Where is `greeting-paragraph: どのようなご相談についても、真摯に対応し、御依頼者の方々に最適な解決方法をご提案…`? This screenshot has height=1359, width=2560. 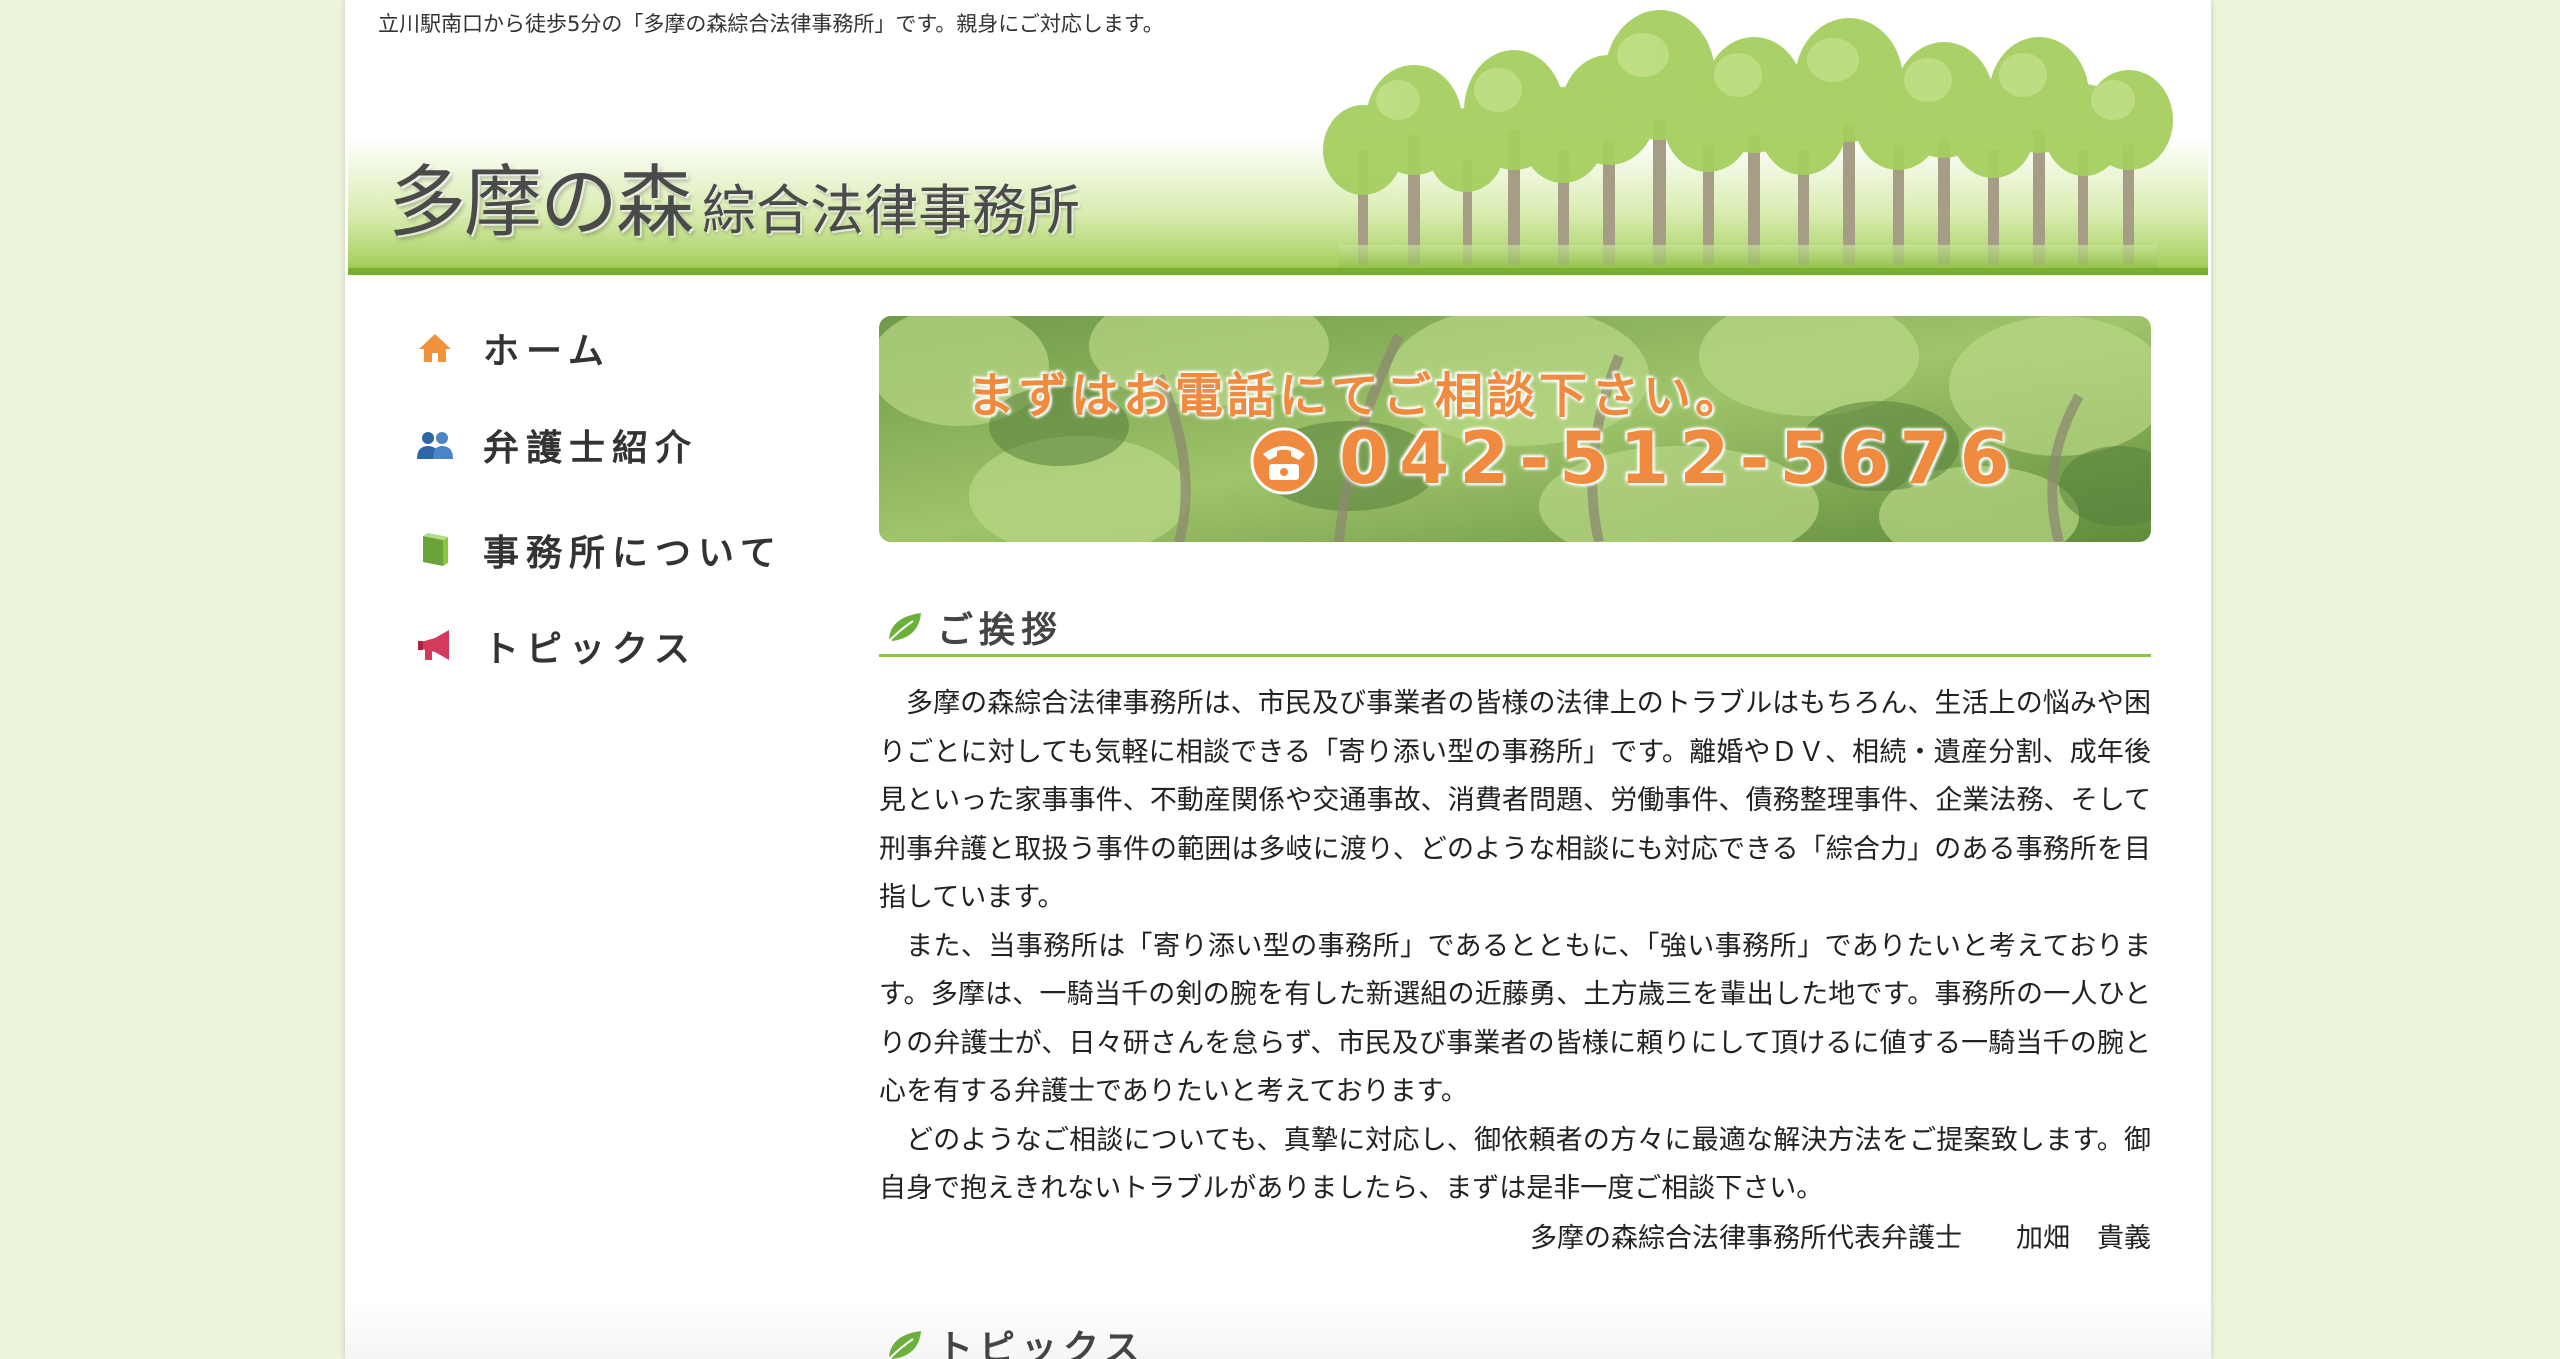
greeting-paragraph: どのようなご相談についても、真摯に対応し、御依頼者の方々に最適な解決方法をご提案… is located at coordinates (1515, 1164).